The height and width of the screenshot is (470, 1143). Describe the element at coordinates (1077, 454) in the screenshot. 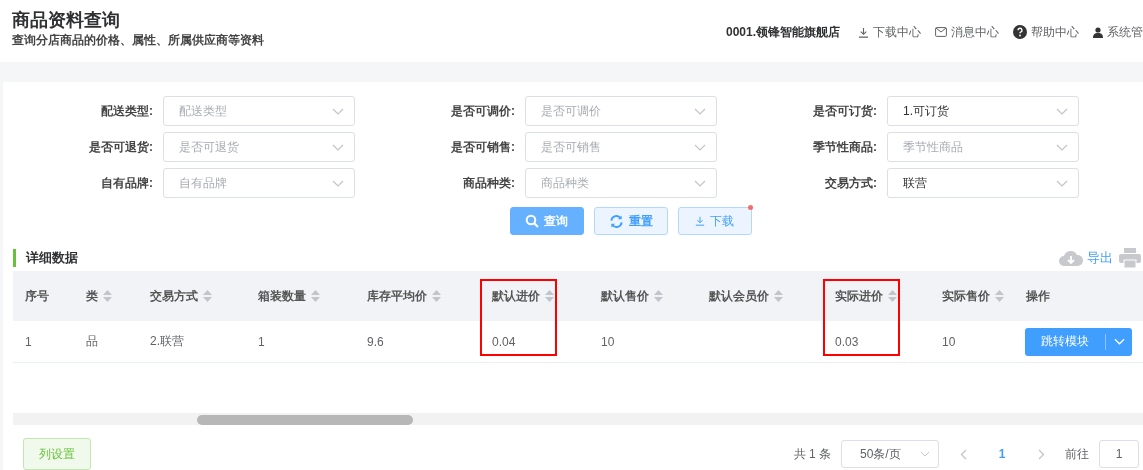

I see `goto-label: 前往` at that location.